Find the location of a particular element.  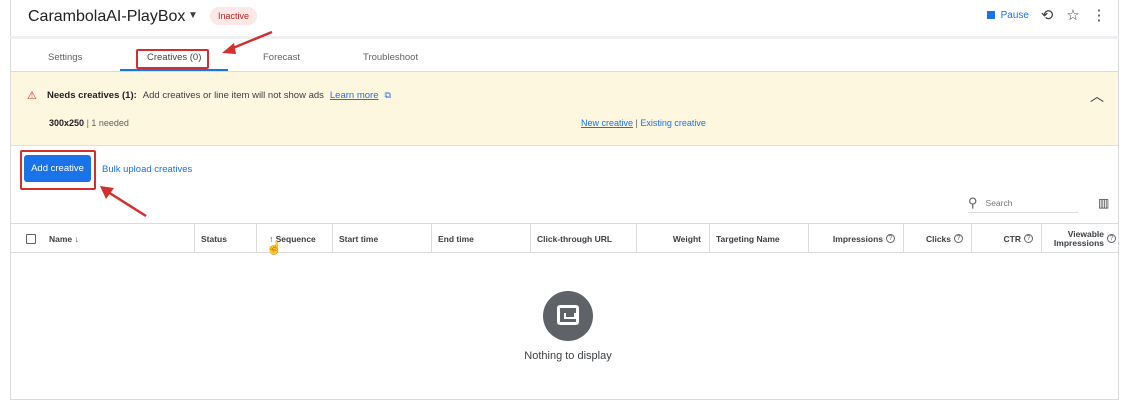

history-icon: ⟲ is located at coordinates (1047, 15).